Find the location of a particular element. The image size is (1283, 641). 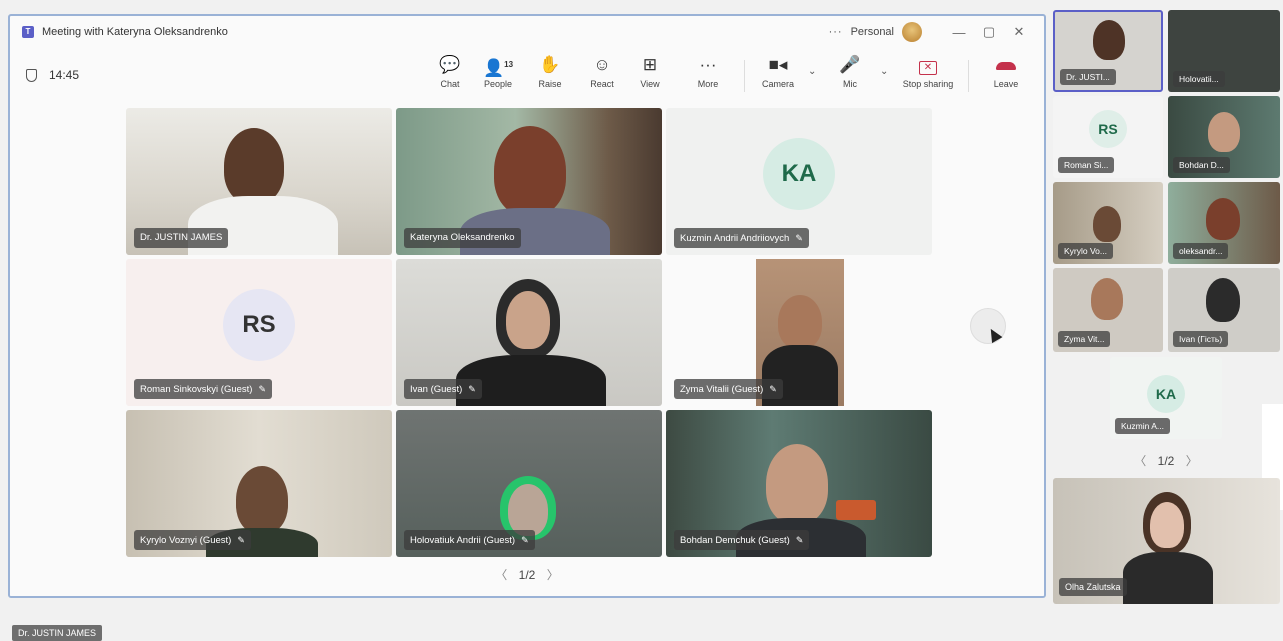

mic-options-chevron-icon: ⌄ is located at coordinates (884, 71).